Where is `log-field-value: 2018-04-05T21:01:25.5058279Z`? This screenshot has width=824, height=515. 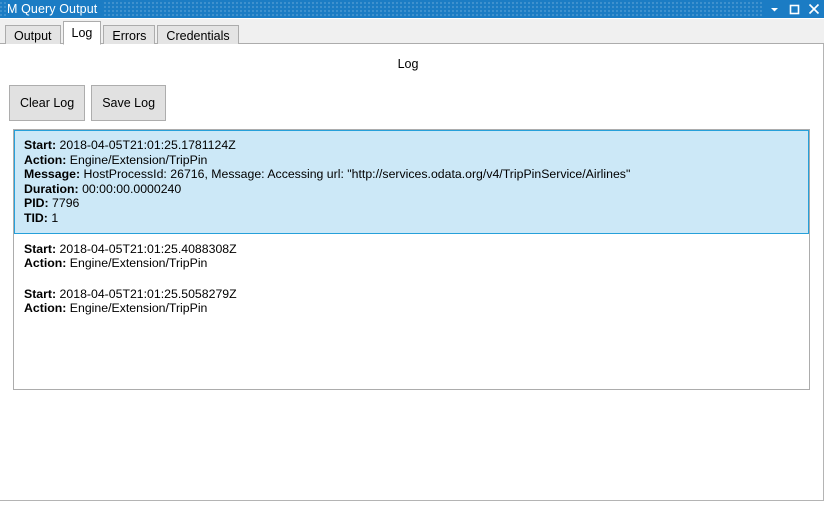
log-field-value: 2018-04-05T21:01:25.5058279Z is located at coordinates (148, 293).